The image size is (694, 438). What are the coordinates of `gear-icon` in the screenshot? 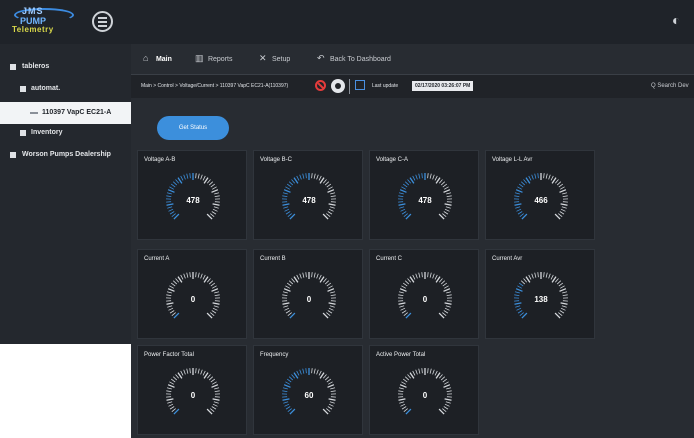 It's located at (338, 86).